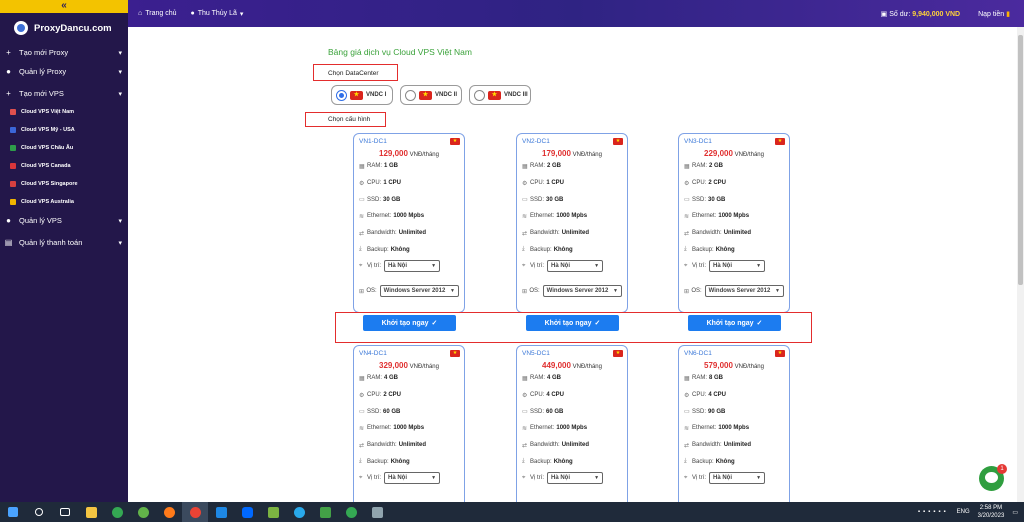 The width and height of the screenshot is (1024, 522). What do you see at coordinates (64, 93) in the screenshot?
I see `sidebar-item-create-vps: + Tạo mới VPS ▾` at bounding box center [64, 93].